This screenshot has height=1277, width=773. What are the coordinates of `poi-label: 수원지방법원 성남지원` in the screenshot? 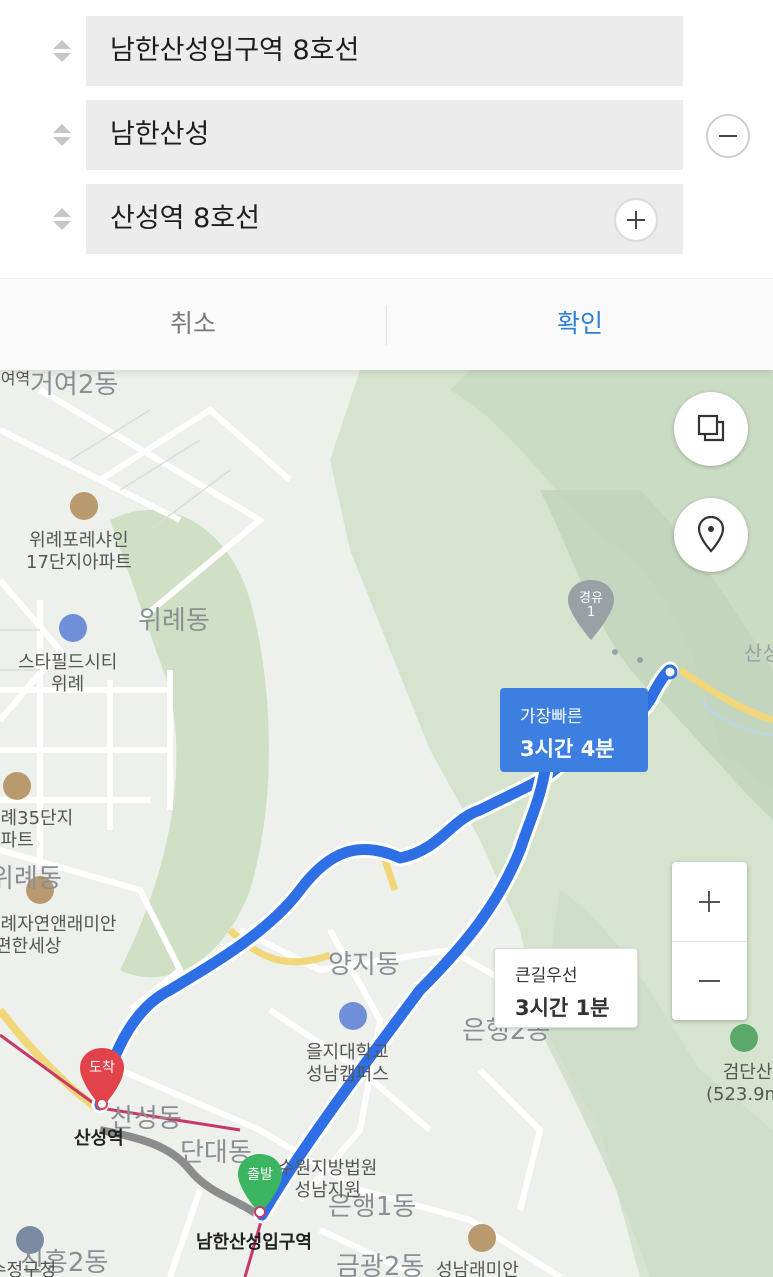 It's located at (328, 1179).